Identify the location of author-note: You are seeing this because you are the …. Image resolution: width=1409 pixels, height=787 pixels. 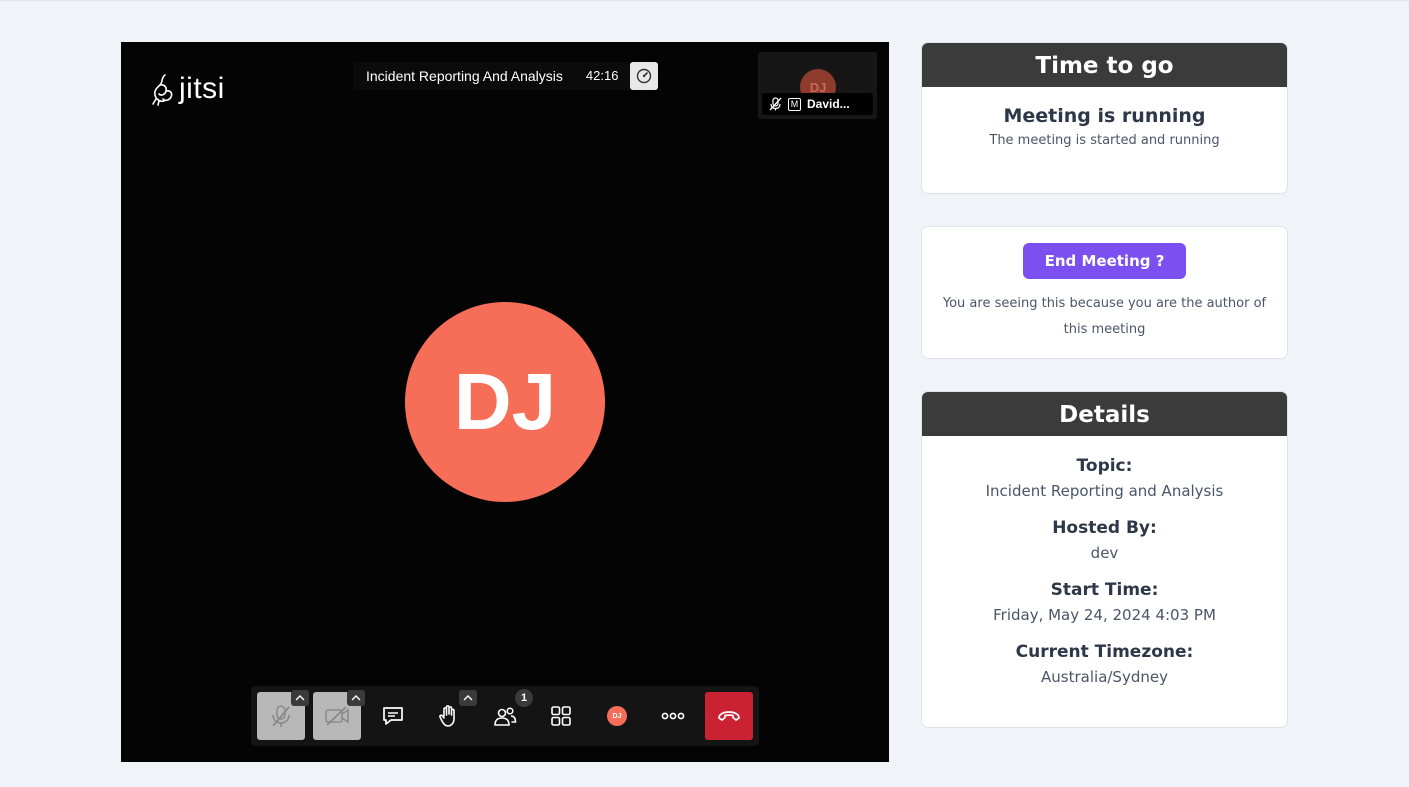
(1104, 316).